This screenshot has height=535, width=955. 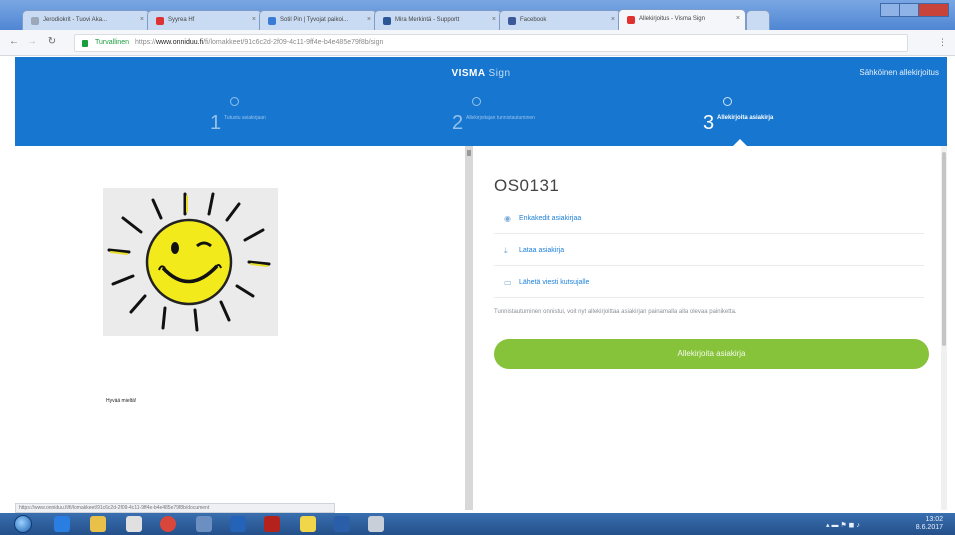 I want to click on tray-icons: ▴ ▬ ⚑ ◼ ♪, so click(x=843, y=525).